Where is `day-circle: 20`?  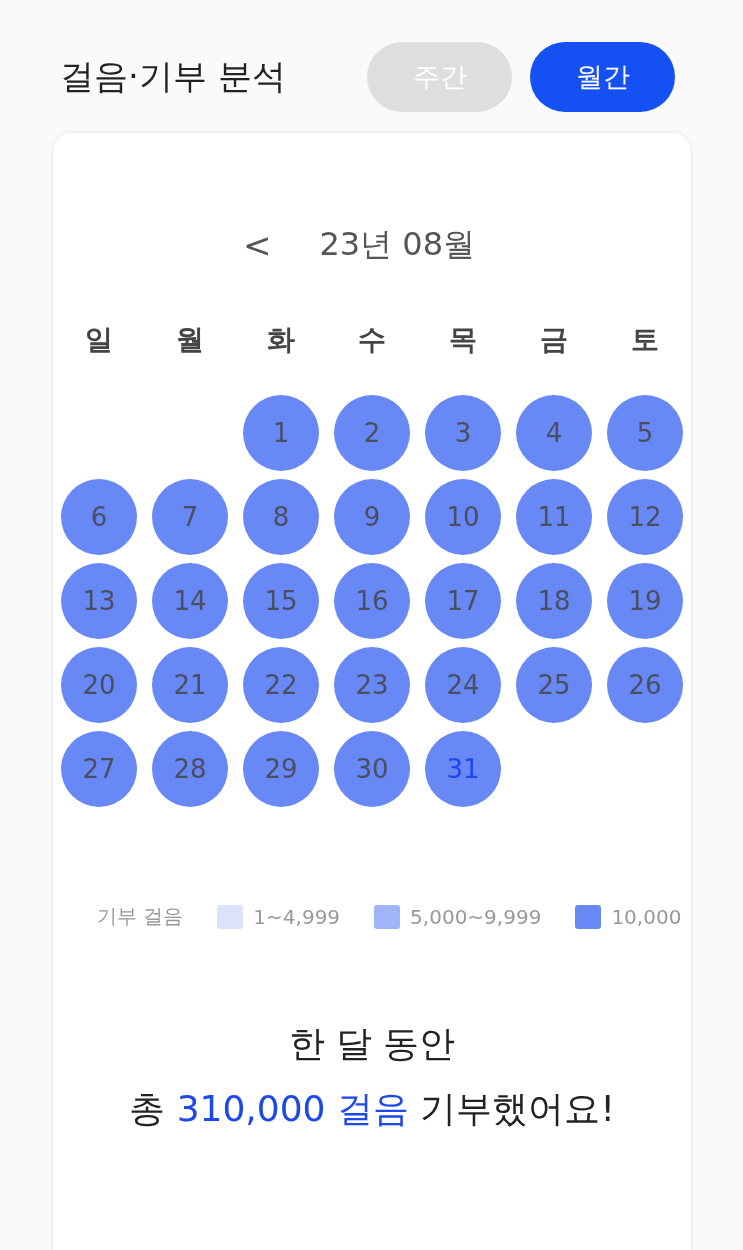
day-circle: 20 is located at coordinates (99, 685).